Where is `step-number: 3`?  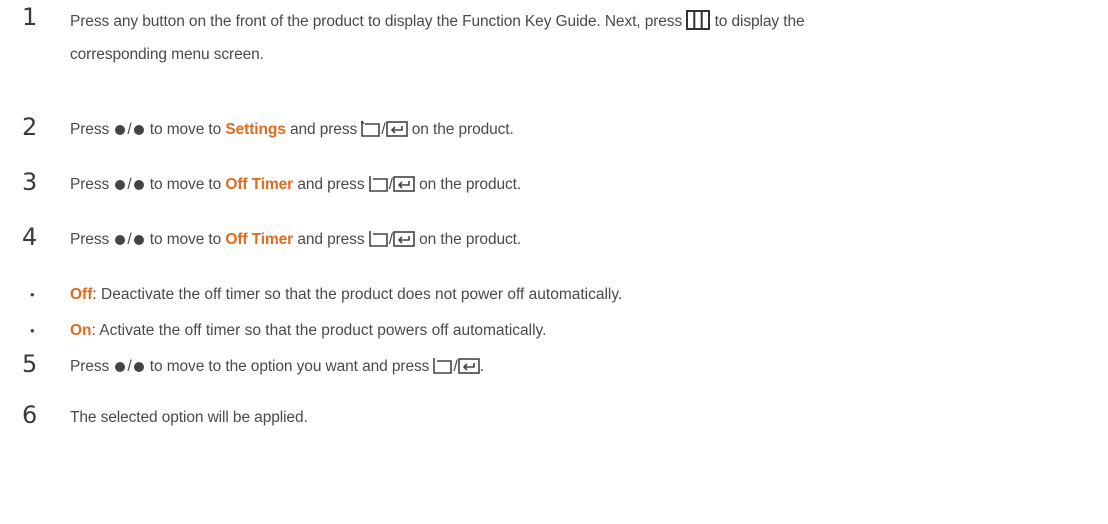
step-number: 3 is located at coordinates (30, 182).